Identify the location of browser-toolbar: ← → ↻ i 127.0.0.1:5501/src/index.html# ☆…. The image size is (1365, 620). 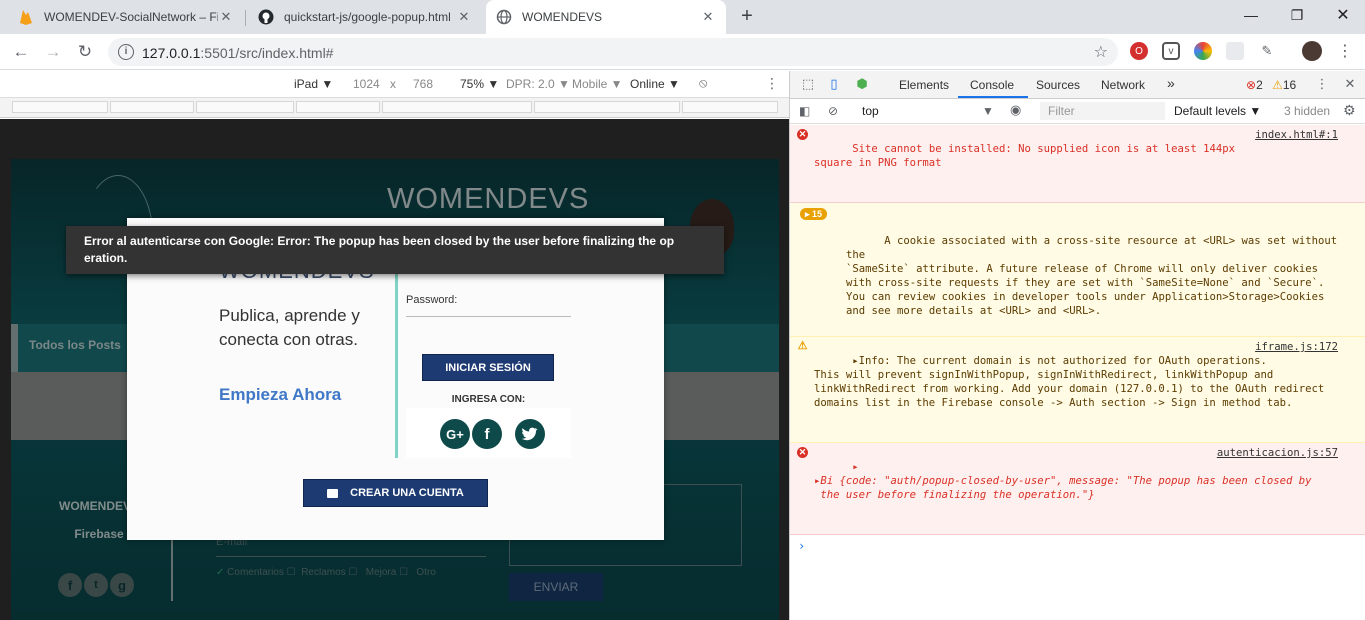
(682, 52).